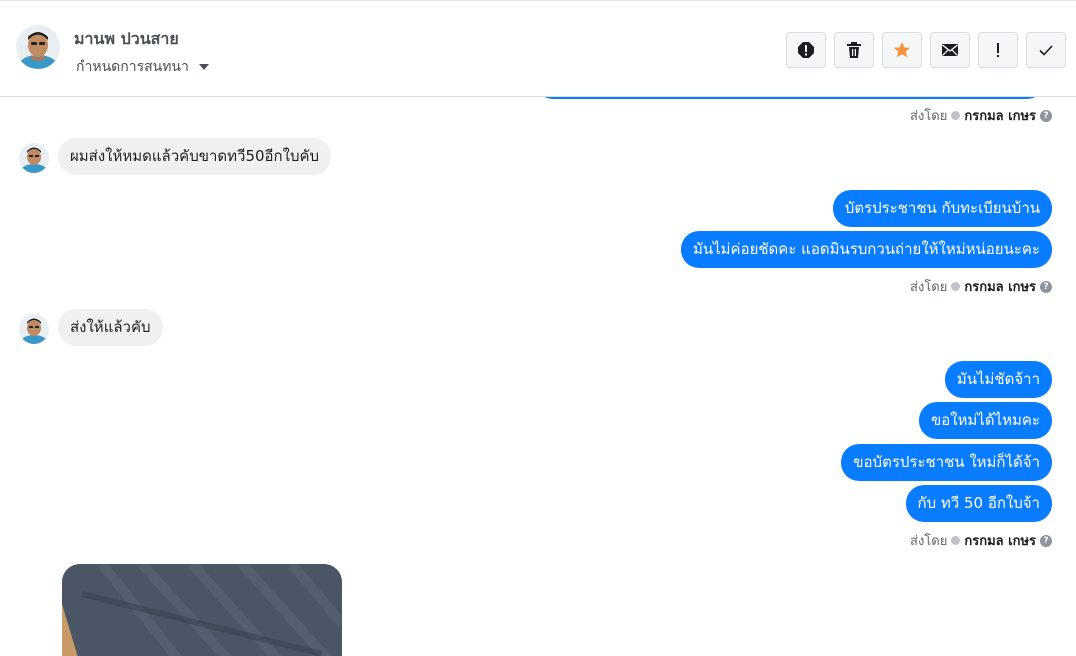 This screenshot has width=1076, height=656. I want to click on star-icon, so click(902, 50).